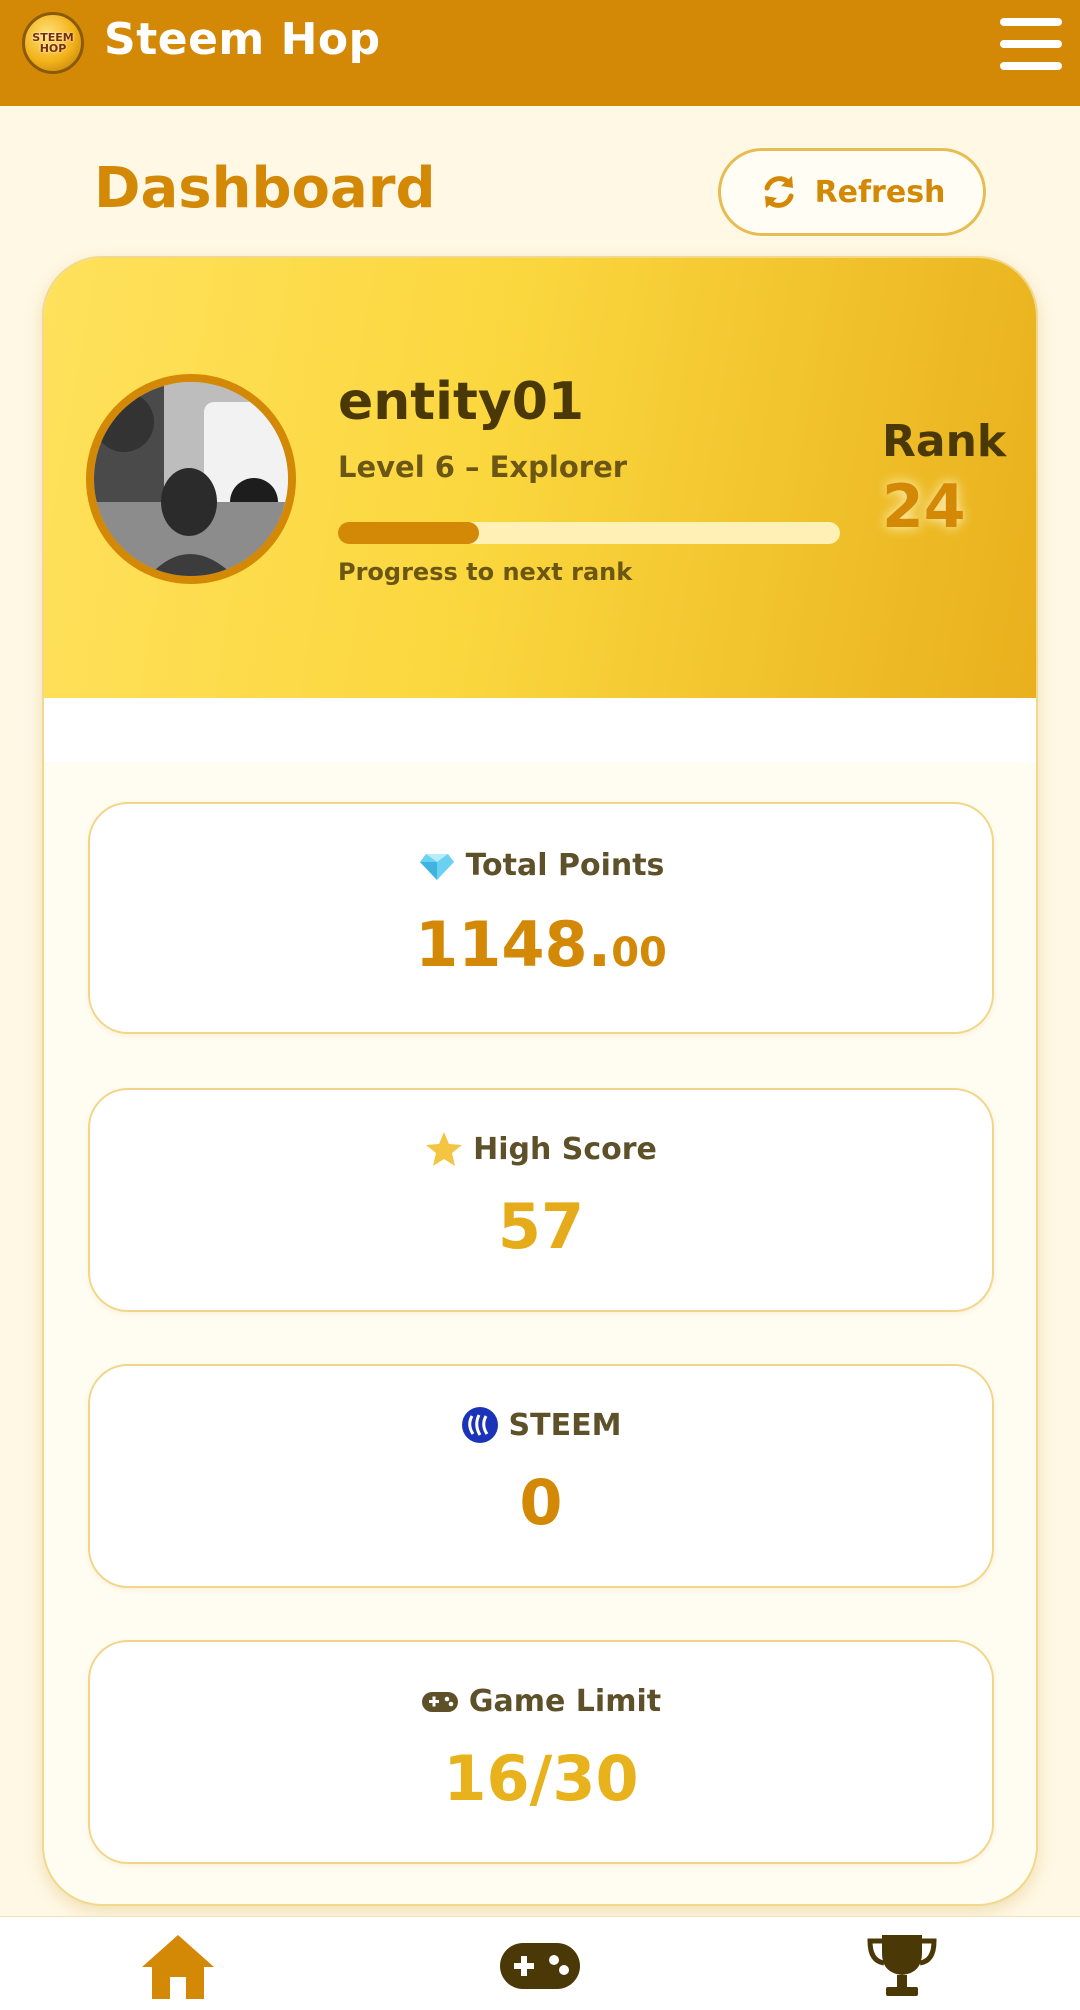 The image size is (1080, 2010). Describe the element at coordinates (565, 865) in the screenshot. I see `total-points-label: Total Points` at that location.